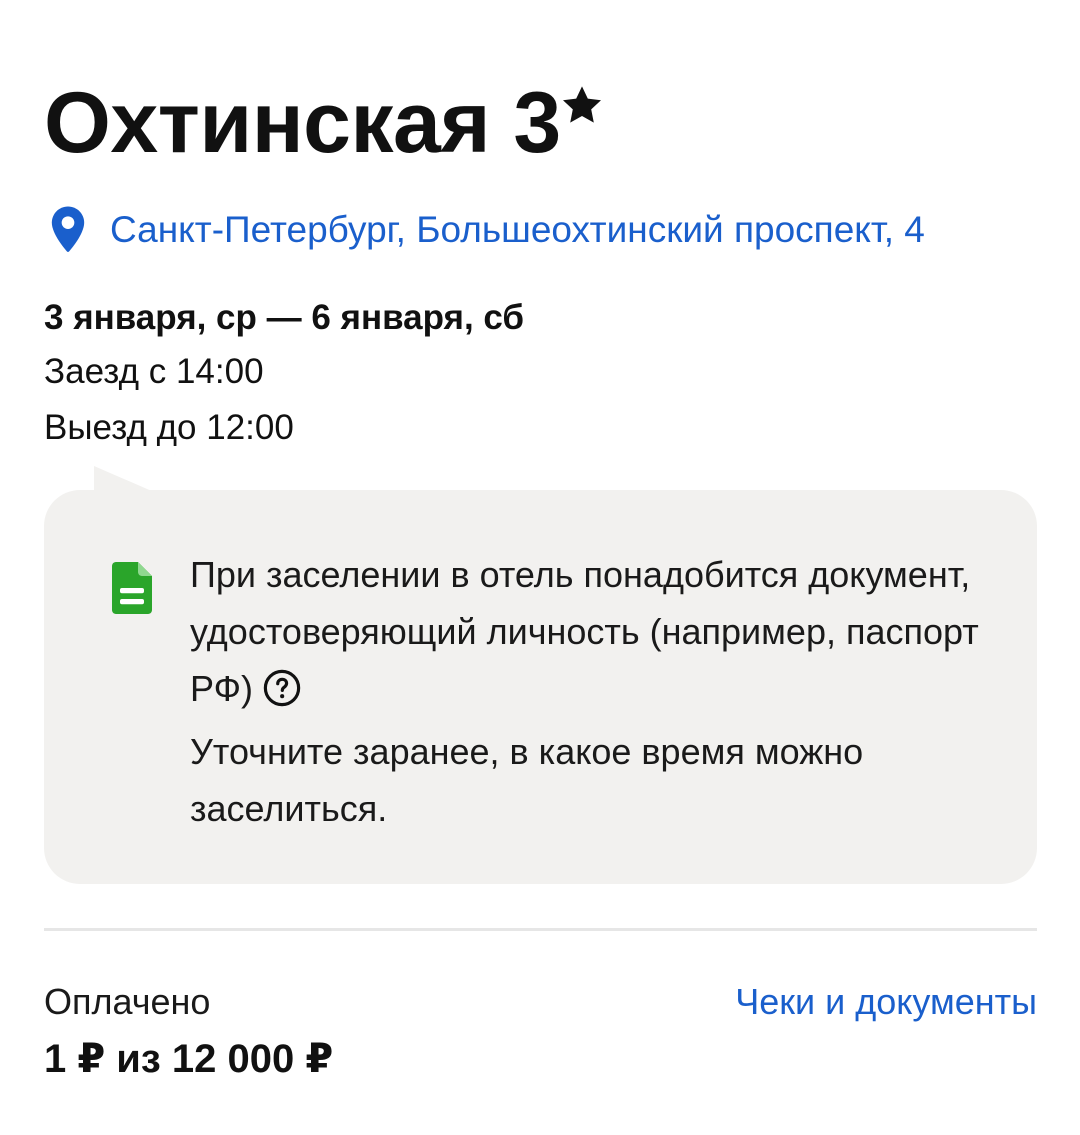 This screenshot has width=1080, height=1135. Describe the element at coordinates (582, 104) in the screenshot. I see `star-icon` at that location.